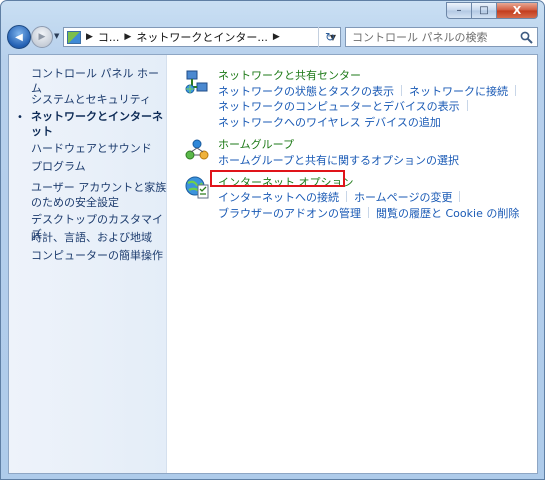 The height and width of the screenshot is (480, 545). What do you see at coordinates (99, 237) in the screenshot?
I see `sidebar-item-clock-language-region: 時計、言語、および地域` at bounding box center [99, 237].